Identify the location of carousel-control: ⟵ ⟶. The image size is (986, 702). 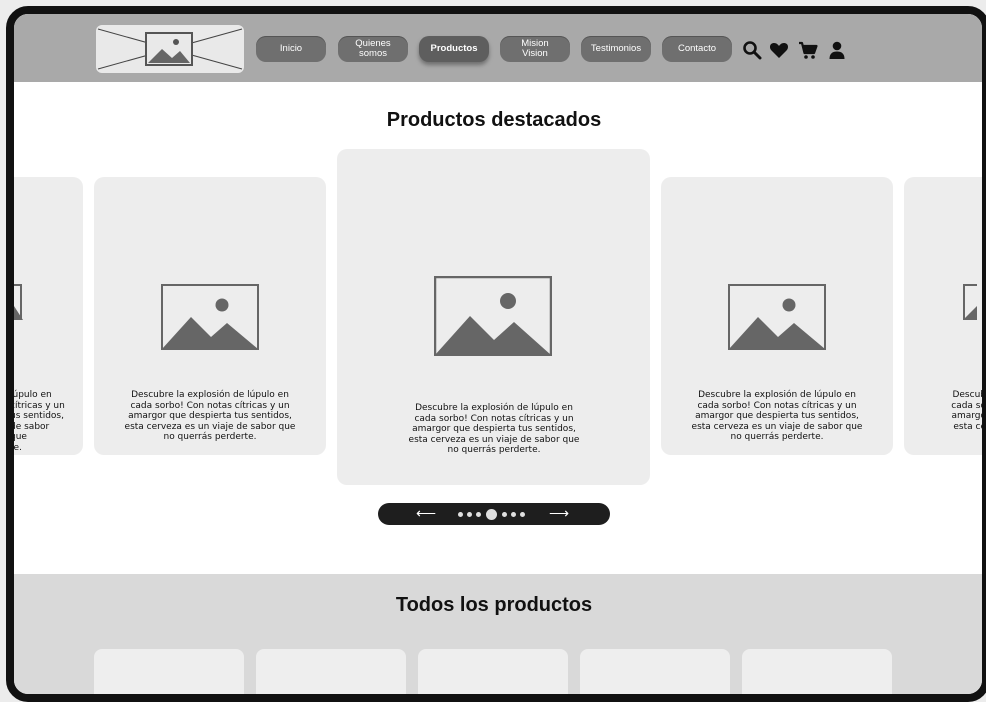
(494, 514).